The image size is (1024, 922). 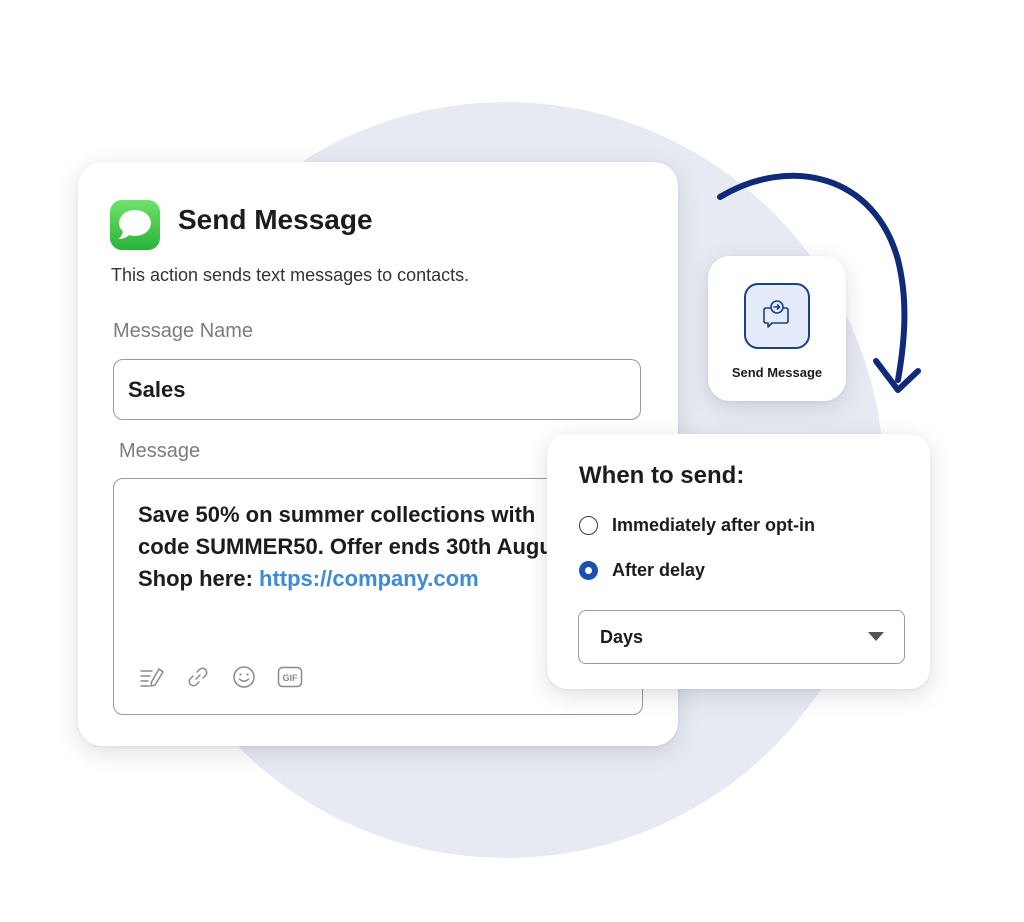 I want to click on option-label: Immediately after opt-in, so click(x=714, y=524).